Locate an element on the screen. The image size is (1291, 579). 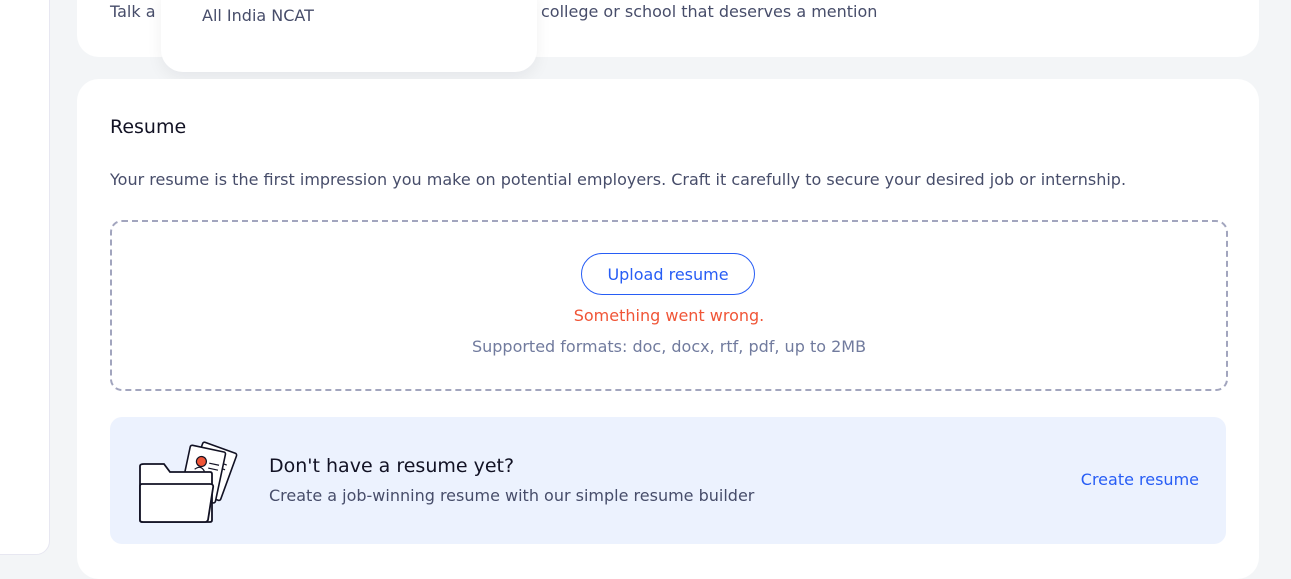
builder-banner-title: Don't have a resume yet? is located at coordinates (392, 466).